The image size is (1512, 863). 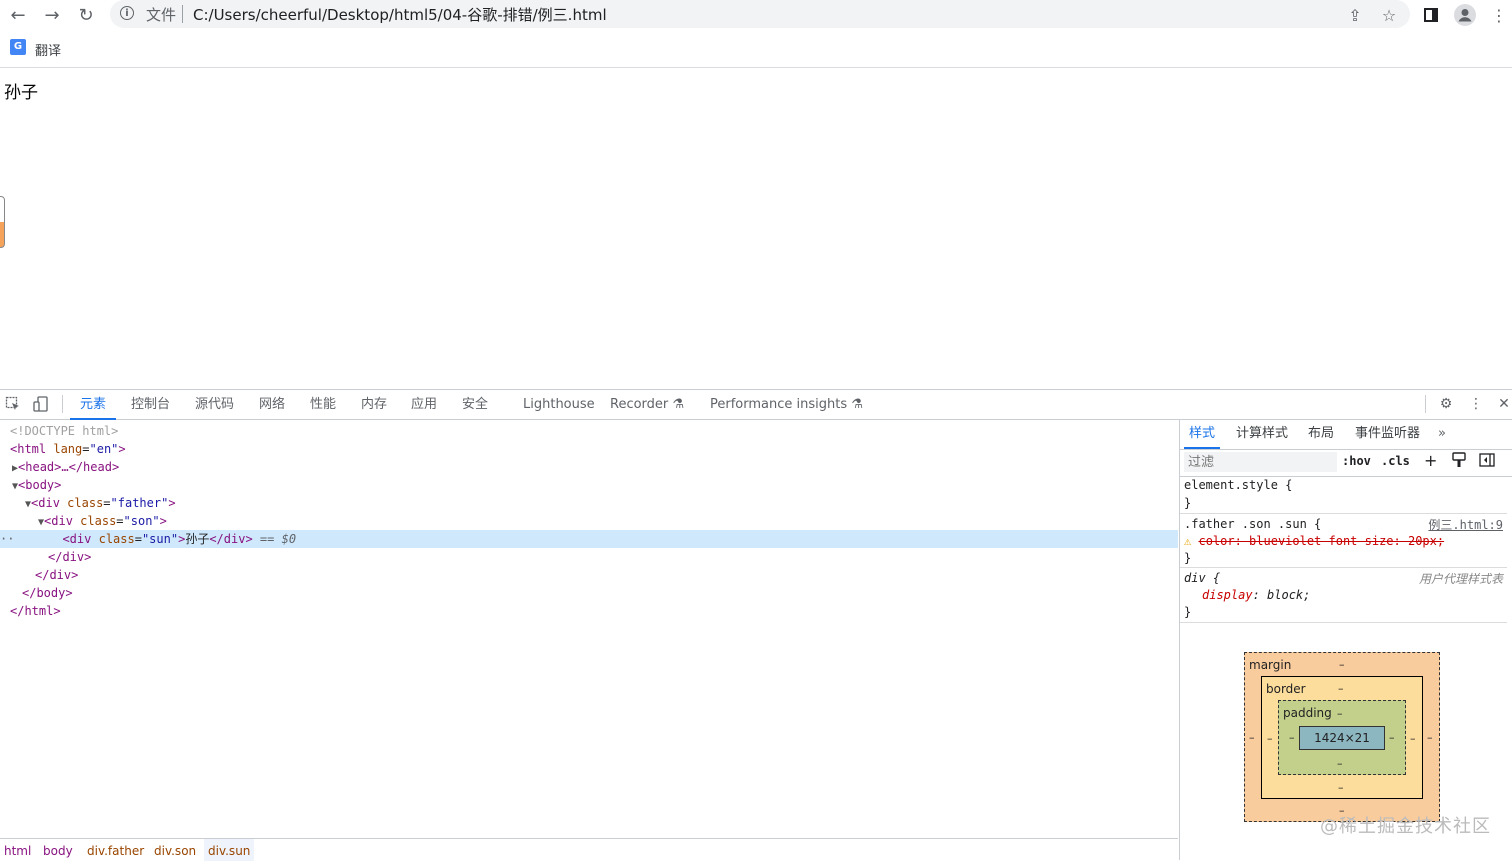 I want to click on tab-sources: 源代码, so click(x=214, y=404).